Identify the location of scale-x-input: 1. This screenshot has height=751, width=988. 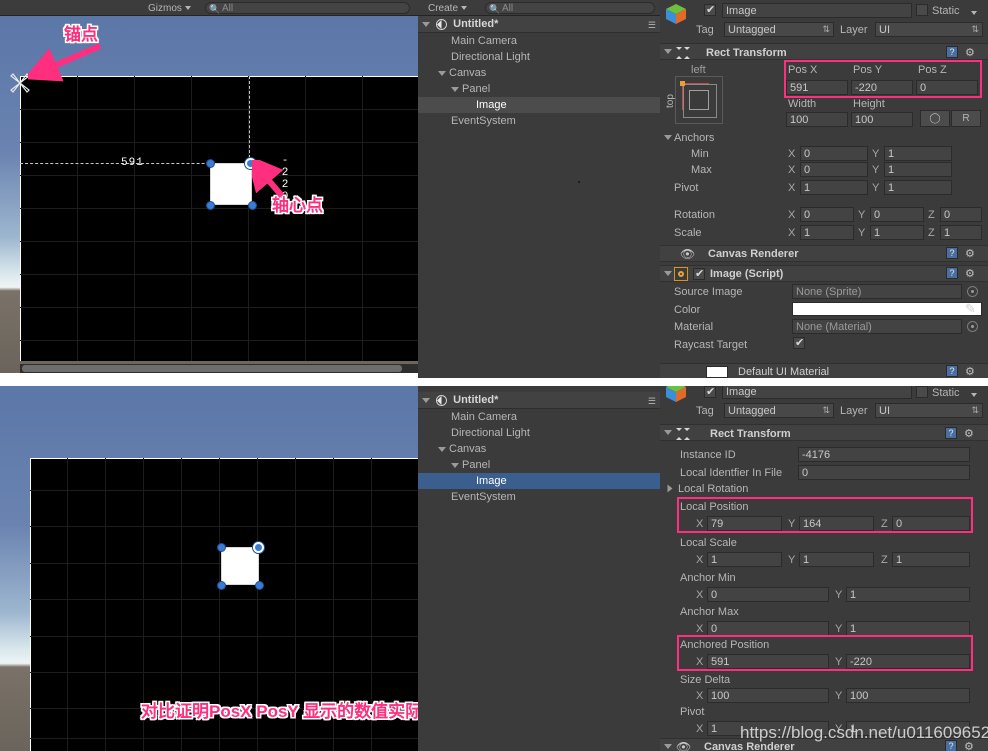
(827, 232).